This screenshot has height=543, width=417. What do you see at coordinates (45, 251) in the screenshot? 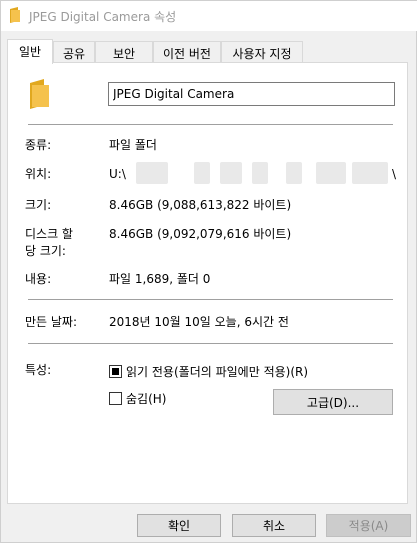
I see `disk-size-label-line2: 당 크기:` at bounding box center [45, 251].